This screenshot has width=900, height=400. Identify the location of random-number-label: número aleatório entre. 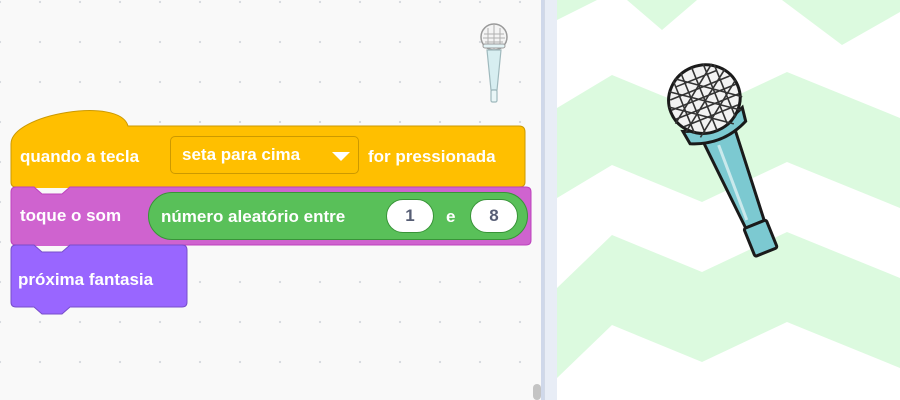
(253, 216).